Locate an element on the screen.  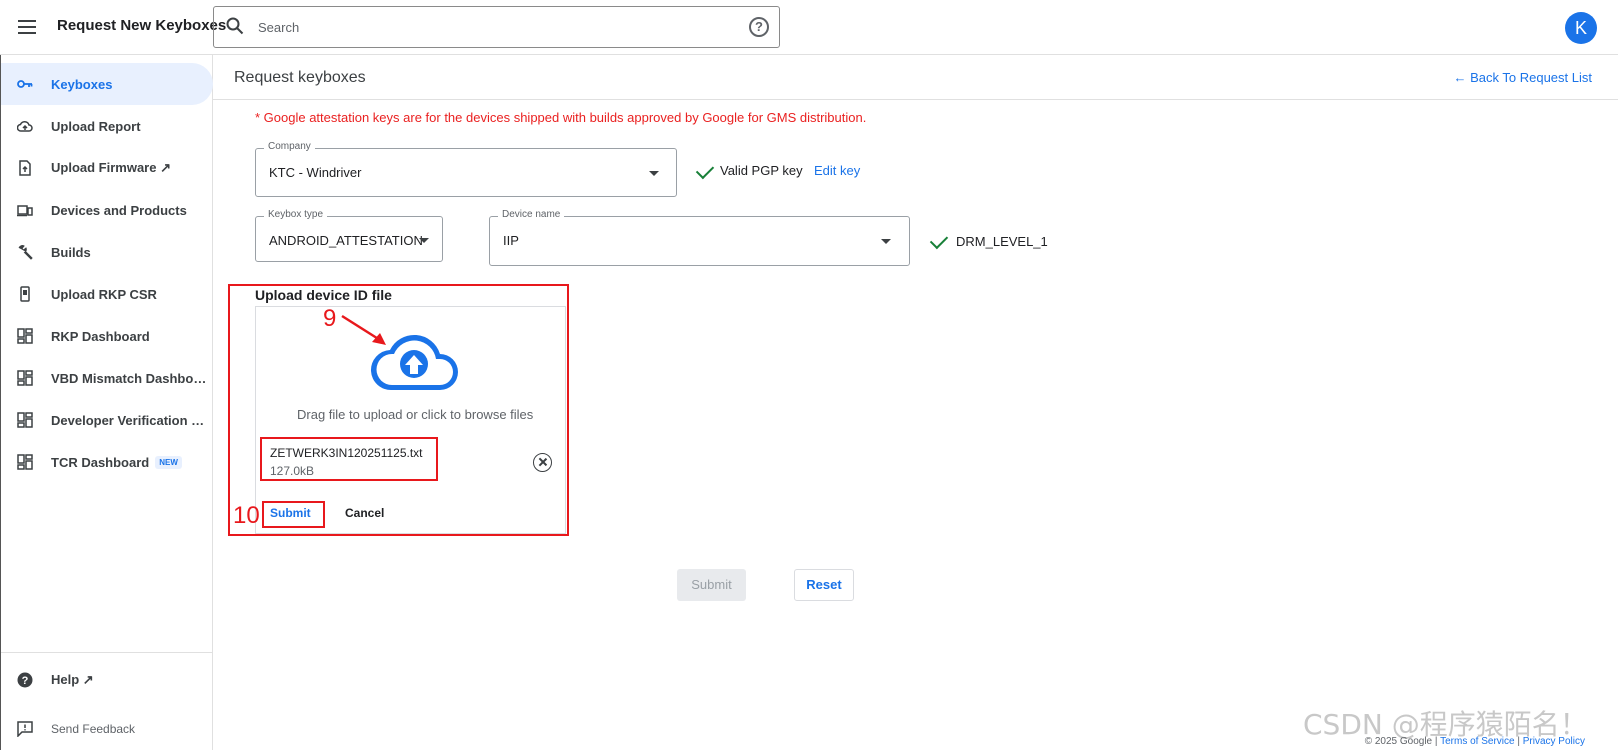
terms-link: Terms of Service is located at coordinates (1477, 741).